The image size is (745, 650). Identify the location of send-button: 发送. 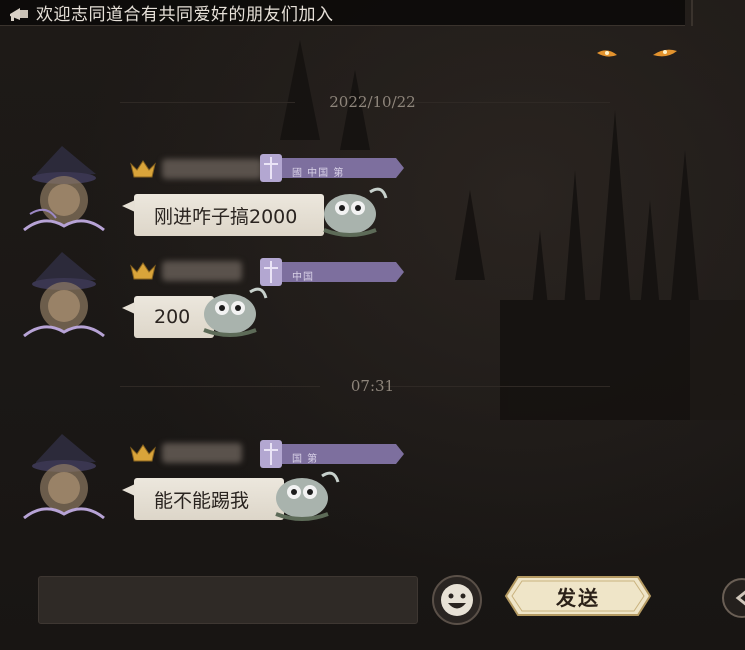
(578, 596).